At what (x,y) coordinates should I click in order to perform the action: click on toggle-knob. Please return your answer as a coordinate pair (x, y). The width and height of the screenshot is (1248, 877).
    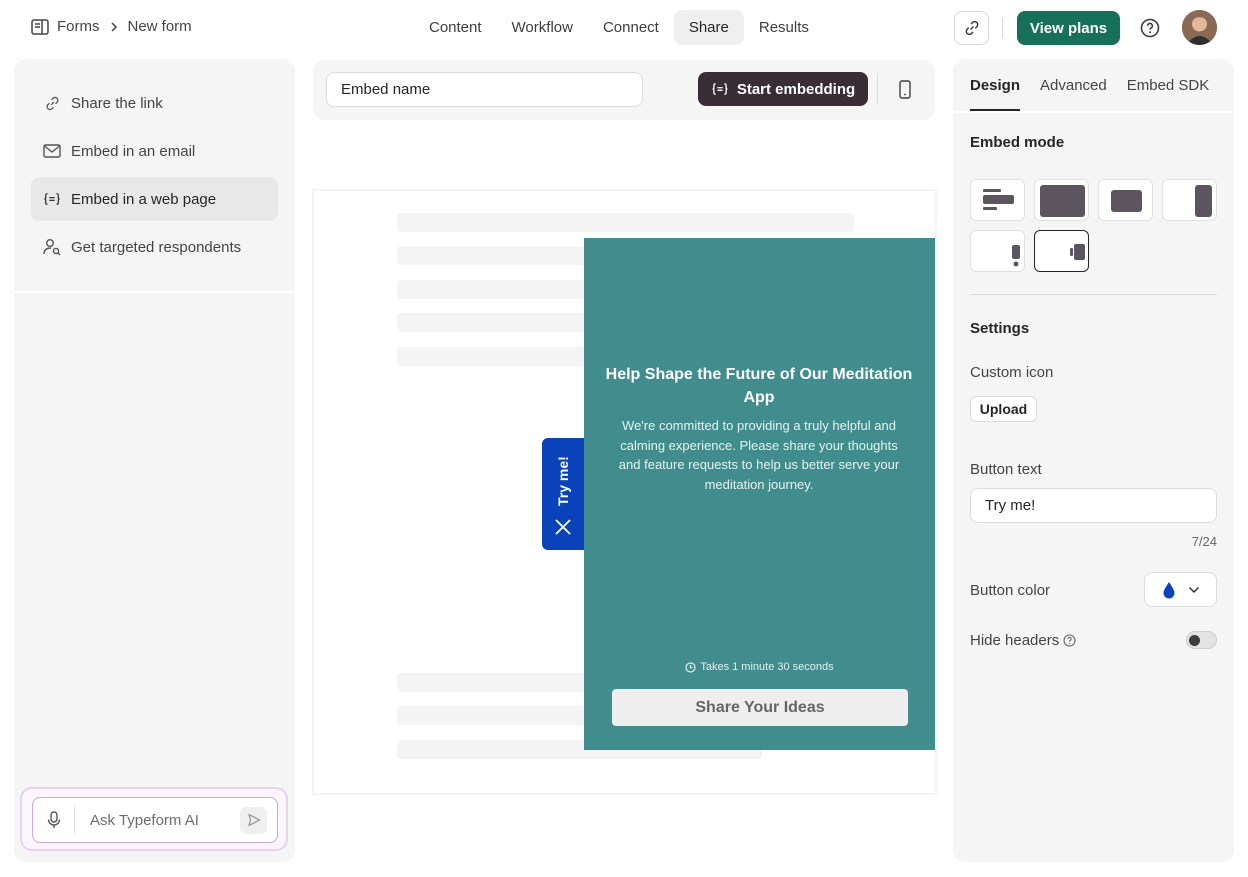
    Looking at the image, I should click on (1194, 640).